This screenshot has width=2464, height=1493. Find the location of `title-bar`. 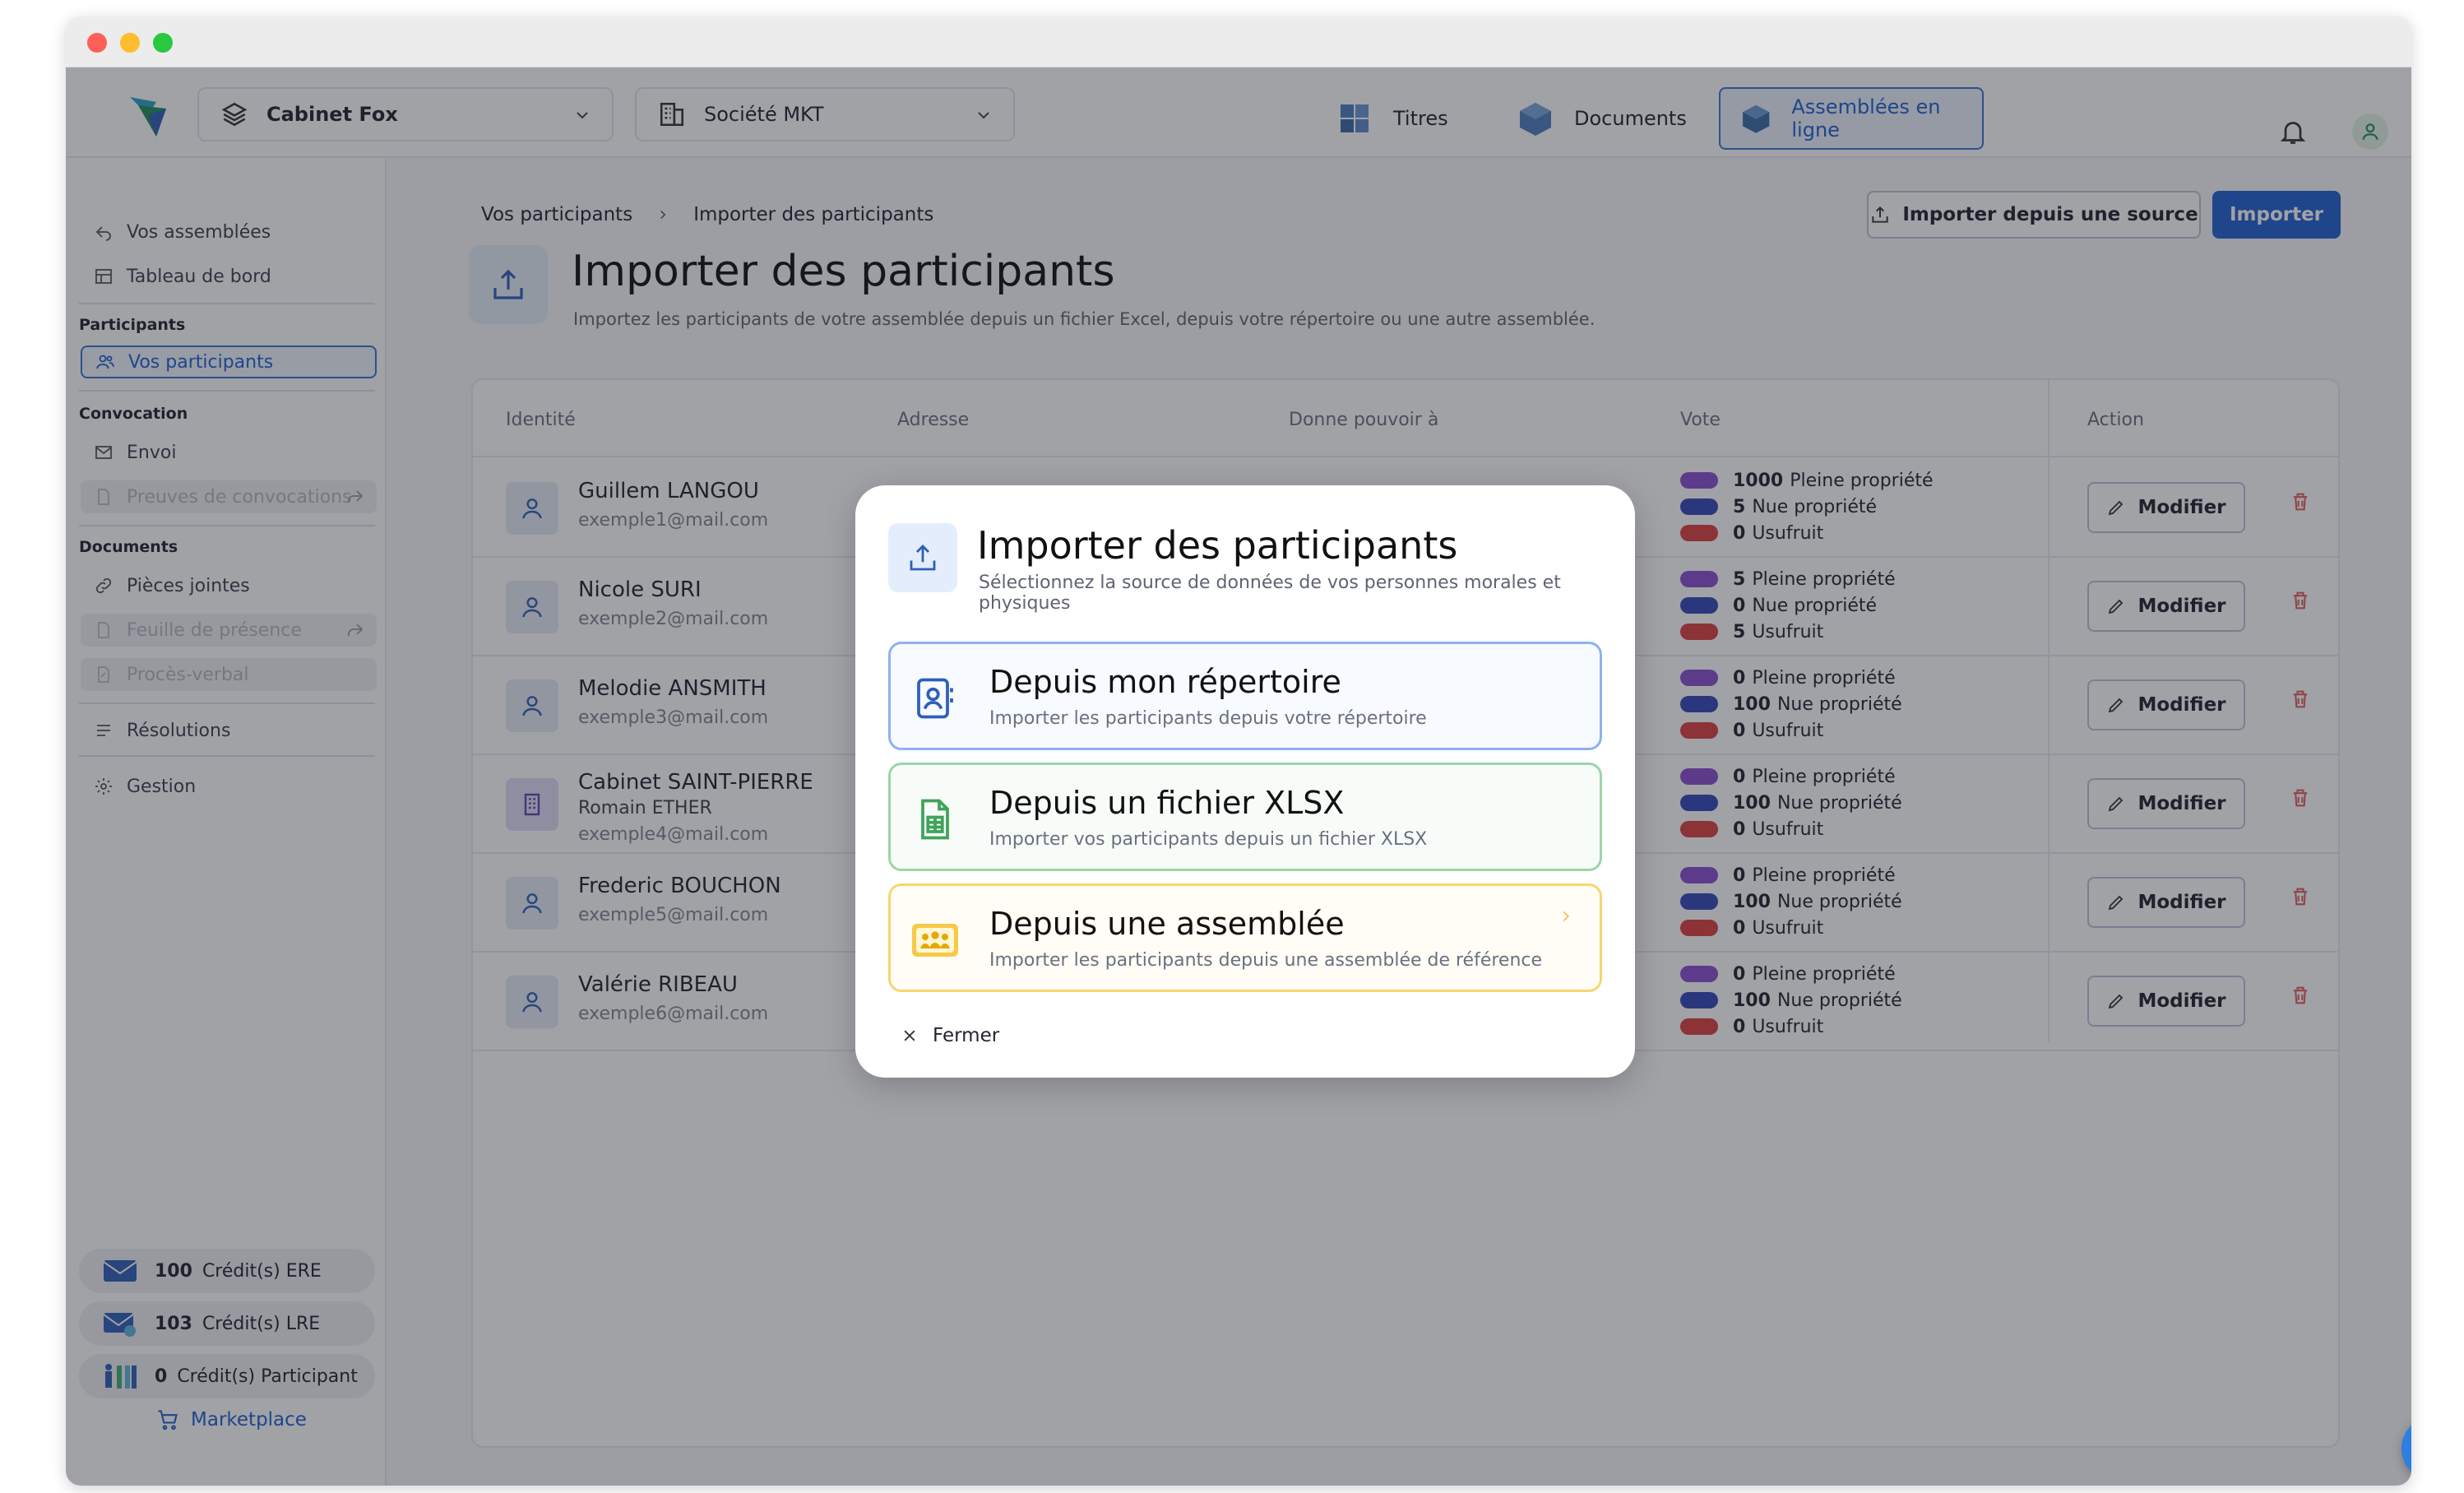

title-bar is located at coordinates (1238, 42).